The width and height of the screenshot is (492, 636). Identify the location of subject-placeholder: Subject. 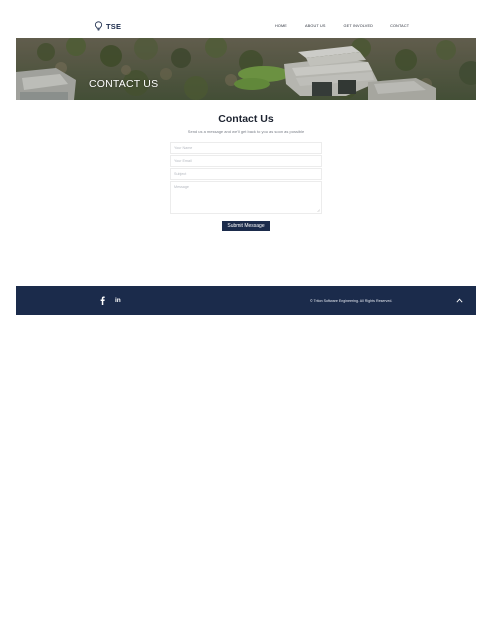
(180, 174).